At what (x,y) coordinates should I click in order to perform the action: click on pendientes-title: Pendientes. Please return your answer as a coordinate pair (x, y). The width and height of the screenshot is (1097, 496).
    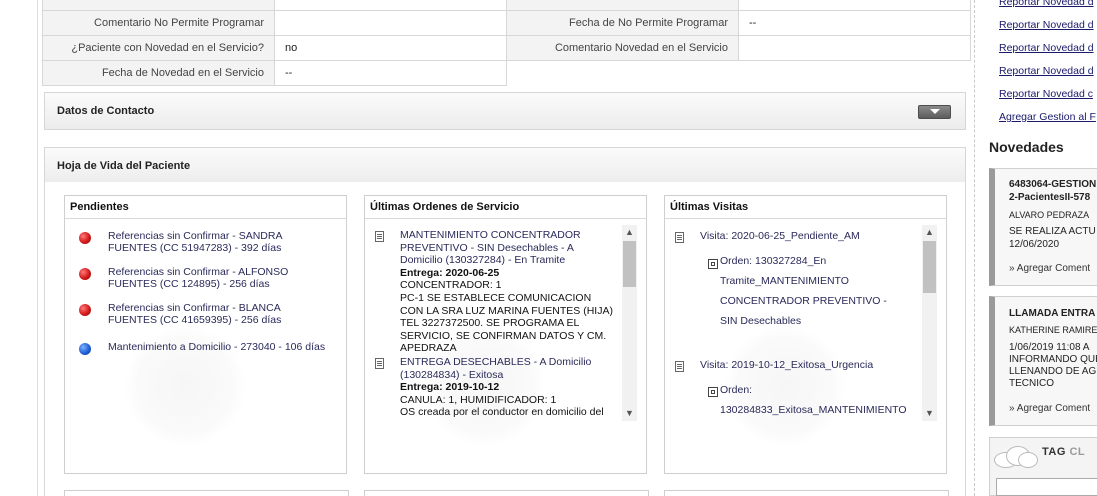
    Looking at the image, I should click on (99, 207).